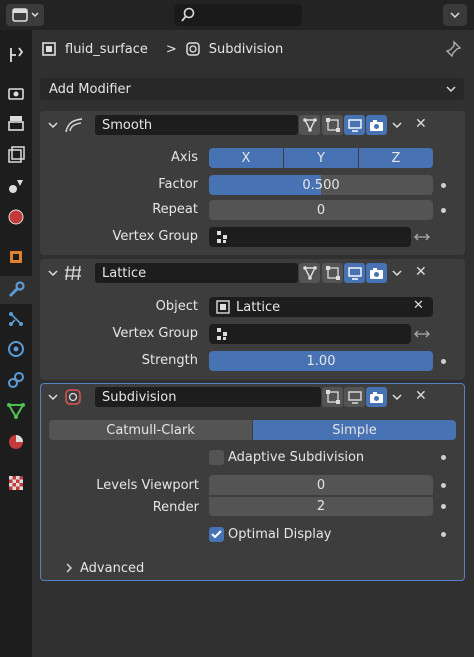  I want to click on panel-header: Lattice ✕, so click(252, 274).